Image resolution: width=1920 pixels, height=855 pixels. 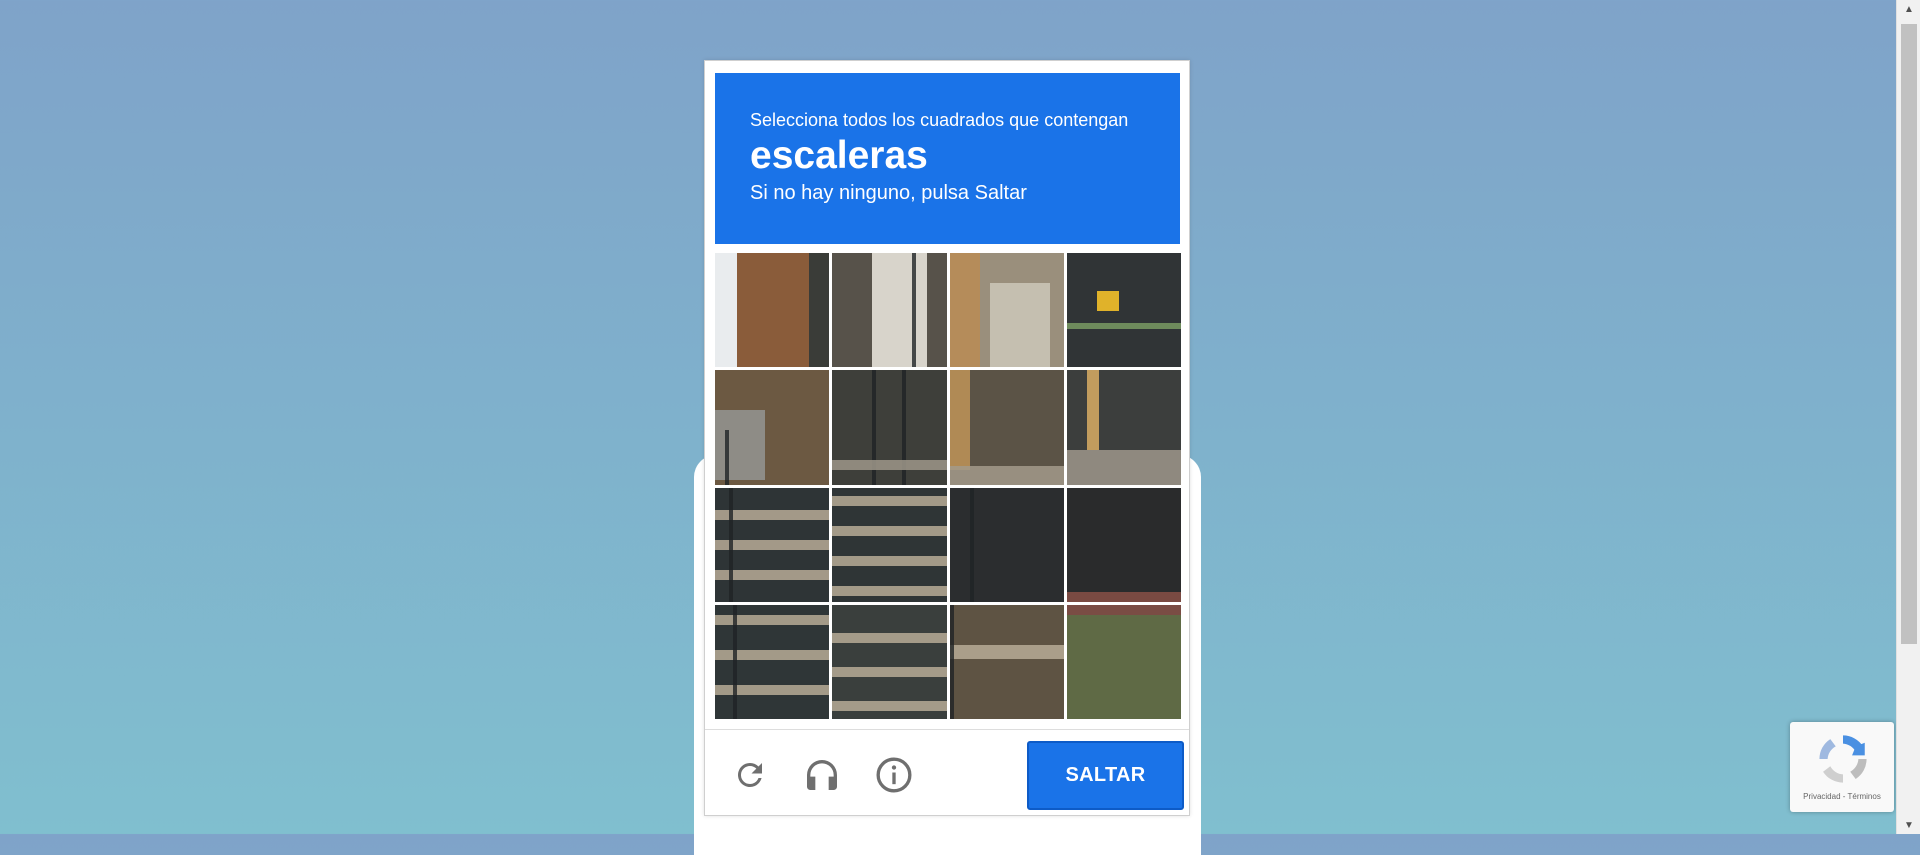 I want to click on recaptcha-logo-icon, so click(x=1843, y=759).